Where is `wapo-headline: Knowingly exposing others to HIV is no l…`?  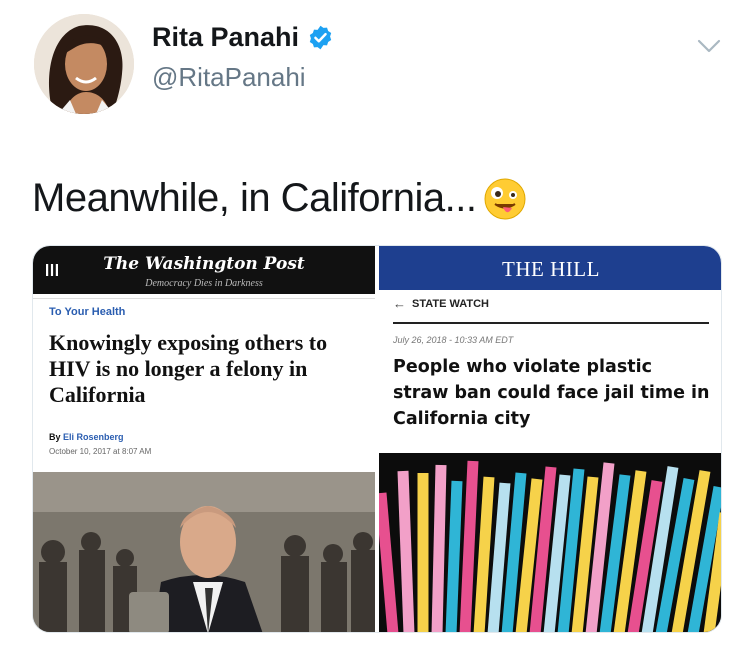 wapo-headline: Knowingly exposing others to HIV is no l… is located at coordinates (188, 368).